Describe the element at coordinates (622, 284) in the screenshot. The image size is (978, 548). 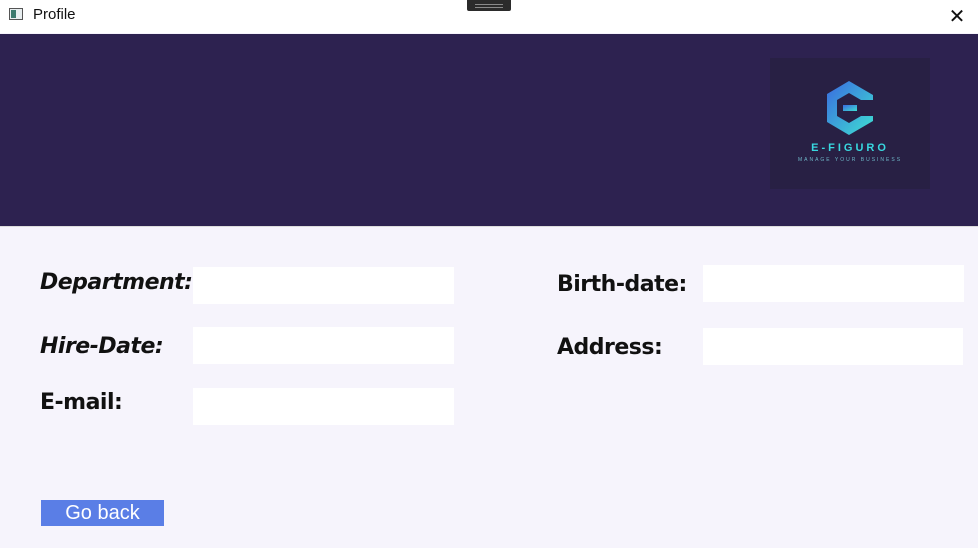
I see `birth-date-label: Birth-date:` at that location.